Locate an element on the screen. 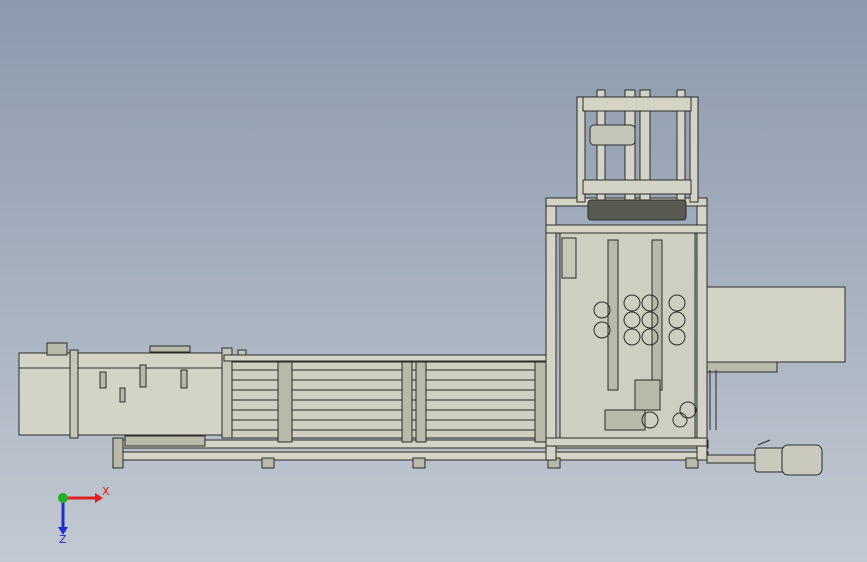 This screenshot has height=562, width=867. gripper-top-bar is located at coordinates (637, 104).